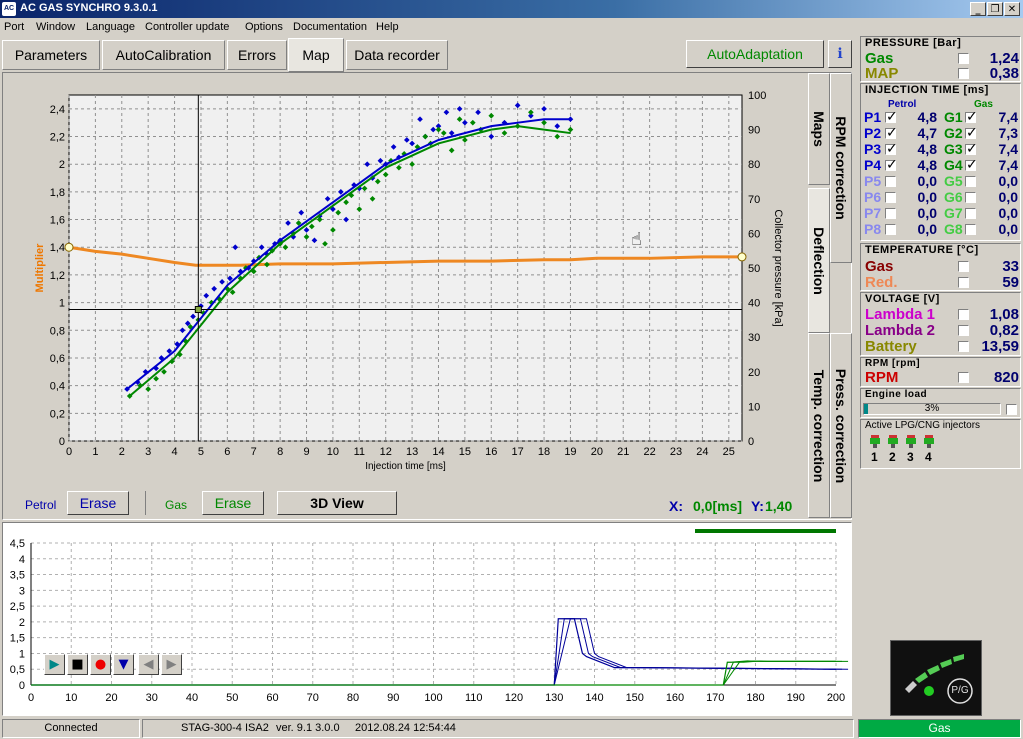  Describe the element at coordinates (397, 55) in the screenshot. I see `tab-data-recorder: Data recorder` at that location.